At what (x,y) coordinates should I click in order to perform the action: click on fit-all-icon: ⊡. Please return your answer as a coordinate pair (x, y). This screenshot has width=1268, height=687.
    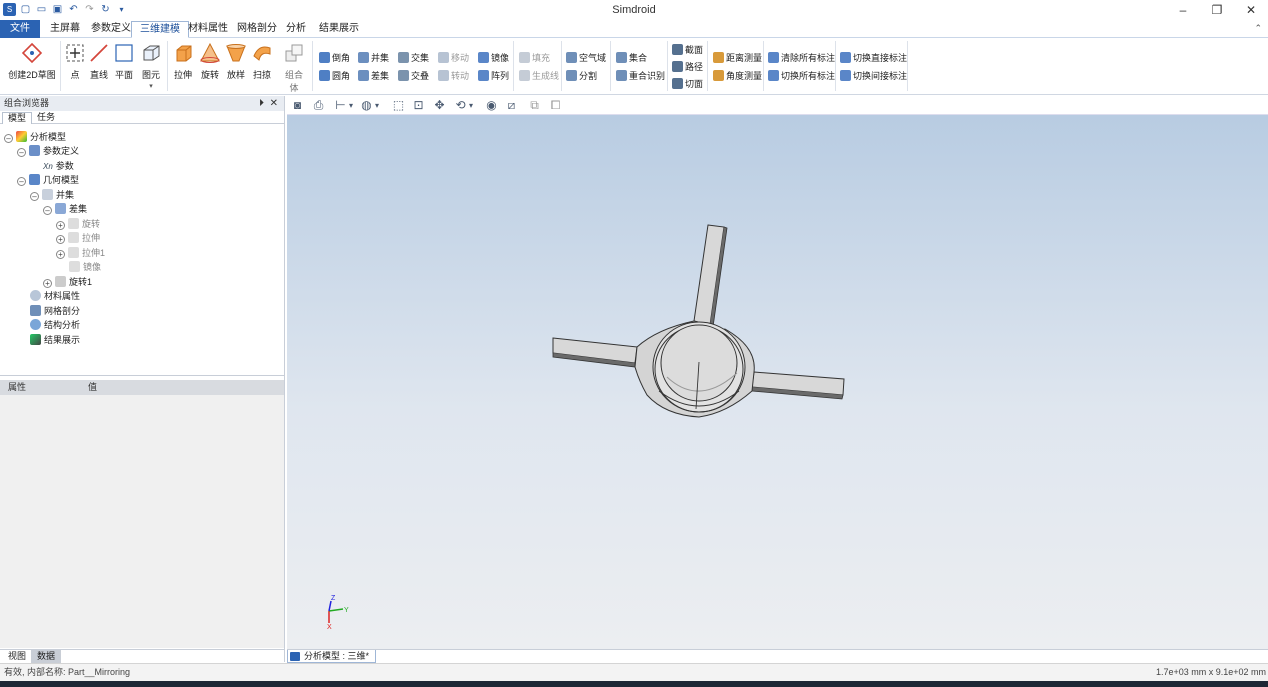
    Looking at the image, I should click on (418, 105).